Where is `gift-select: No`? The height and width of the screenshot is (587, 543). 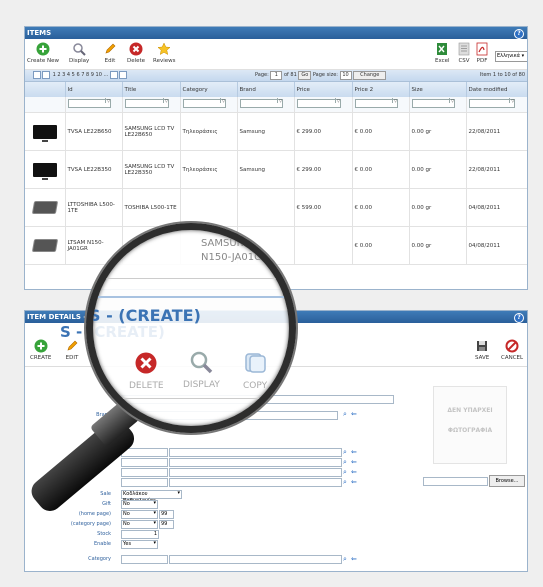
gift-select: No is located at coordinates (139, 504).